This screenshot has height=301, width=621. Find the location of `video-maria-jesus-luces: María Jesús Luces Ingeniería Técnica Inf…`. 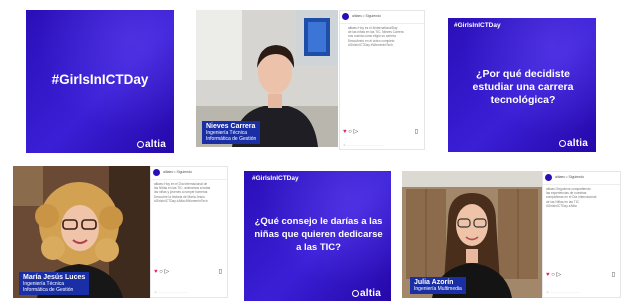

video-maria-jesus-luces: María Jesús Luces Ingeniería Técnica Inf… is located at coordinates (81, 232).